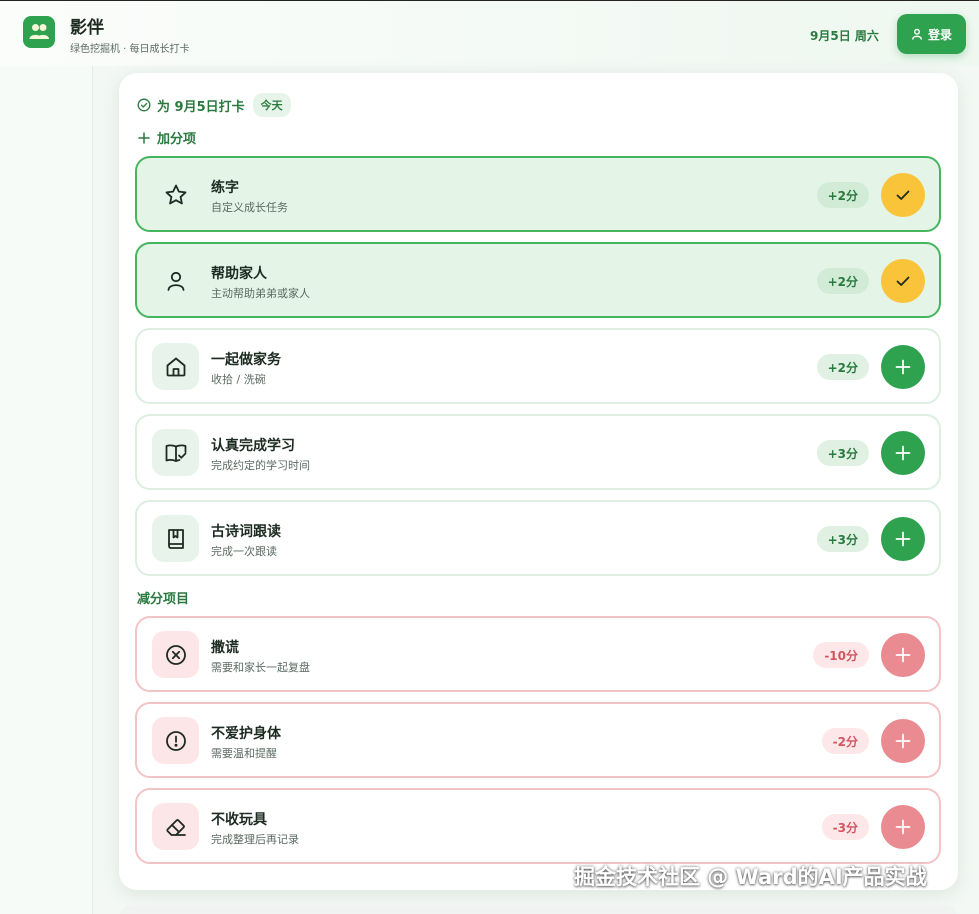 This screenshot has width=979, height=914. I want to click on today-badge: 今天, so click(271, 105).